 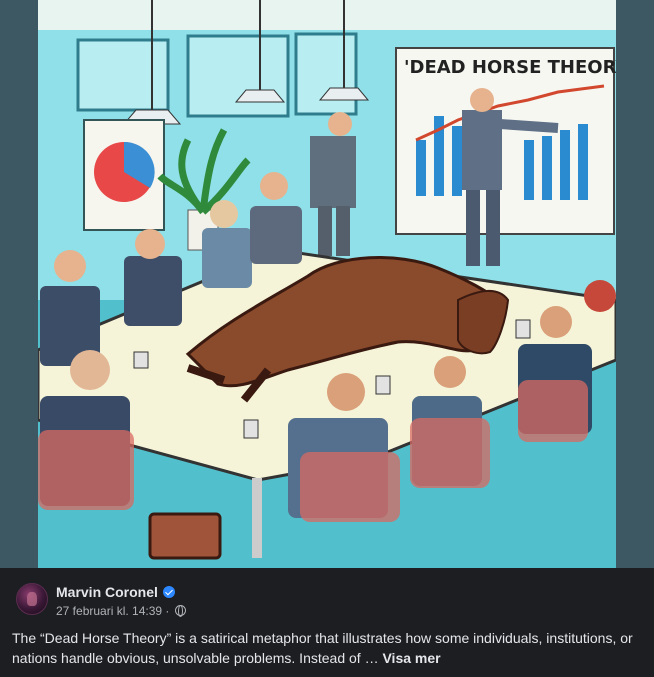 I want to click on globe-icon, so click(x=180, y=611).